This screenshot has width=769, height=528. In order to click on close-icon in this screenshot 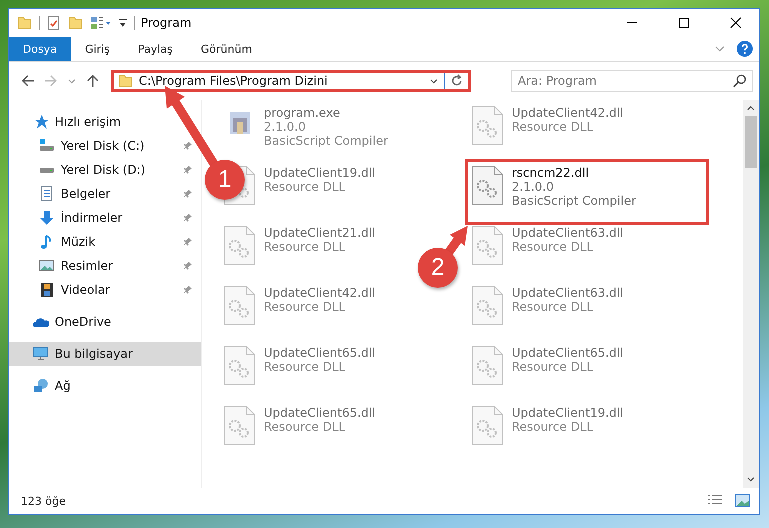, I will do `click(736, 23)`.